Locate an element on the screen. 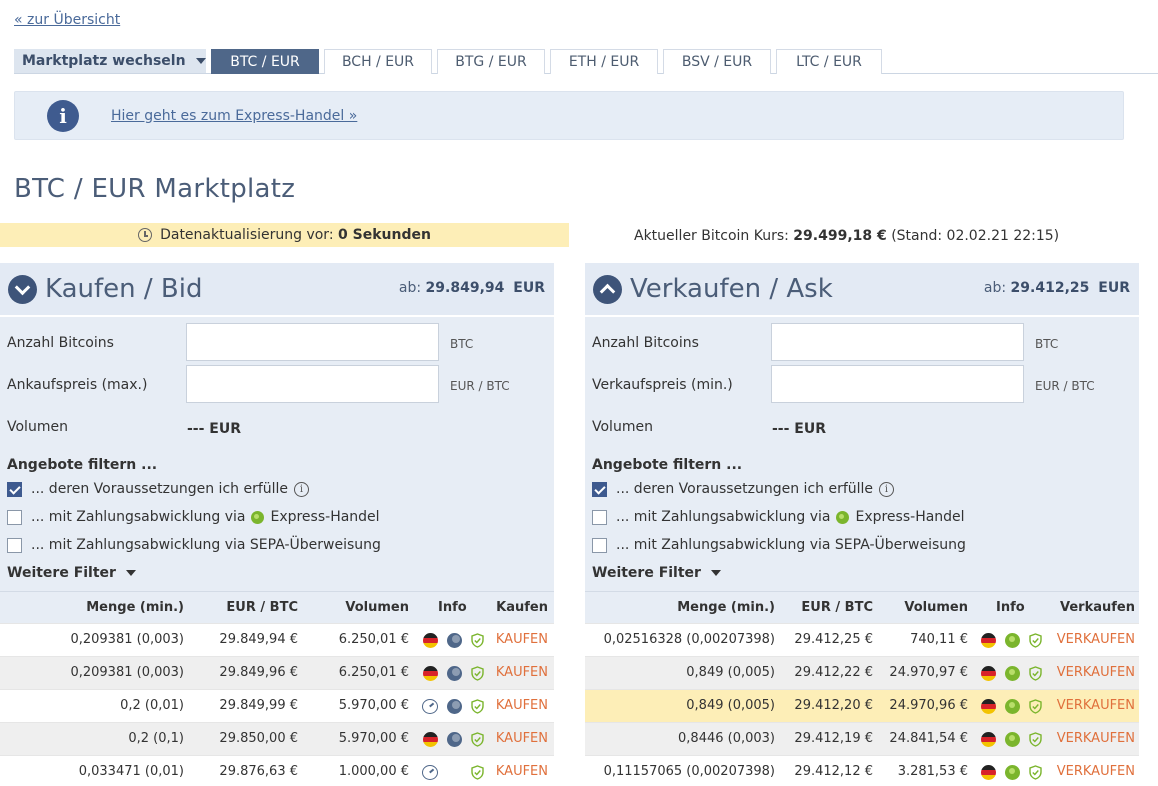 Image resolution: width=1158 pixels, height=786 pixels. bid-panel-header: Kaufen / Bid ab: 29.849,94 EUR is located at coordinates (277, 289).